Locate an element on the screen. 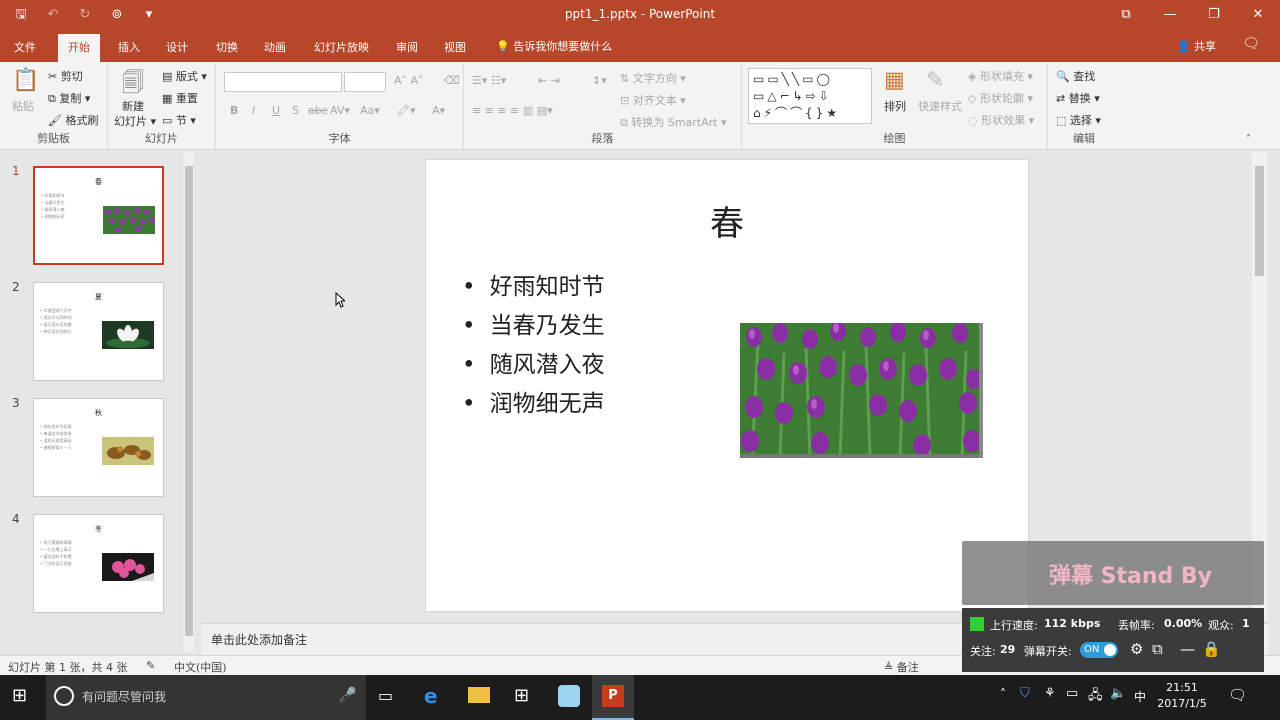 The width and height of the screenshot is (1280, 720). font-name-box is located at coordinates (283, 82).